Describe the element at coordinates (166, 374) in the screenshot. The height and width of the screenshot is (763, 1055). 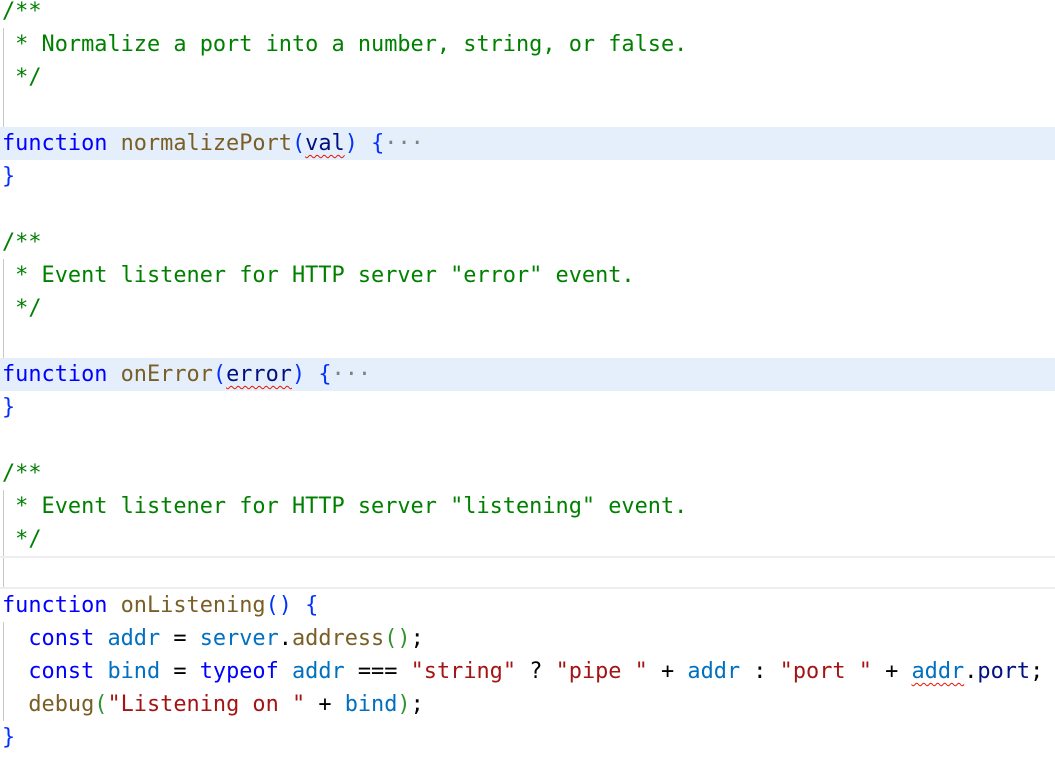
I see `code-token: onError` at that location.